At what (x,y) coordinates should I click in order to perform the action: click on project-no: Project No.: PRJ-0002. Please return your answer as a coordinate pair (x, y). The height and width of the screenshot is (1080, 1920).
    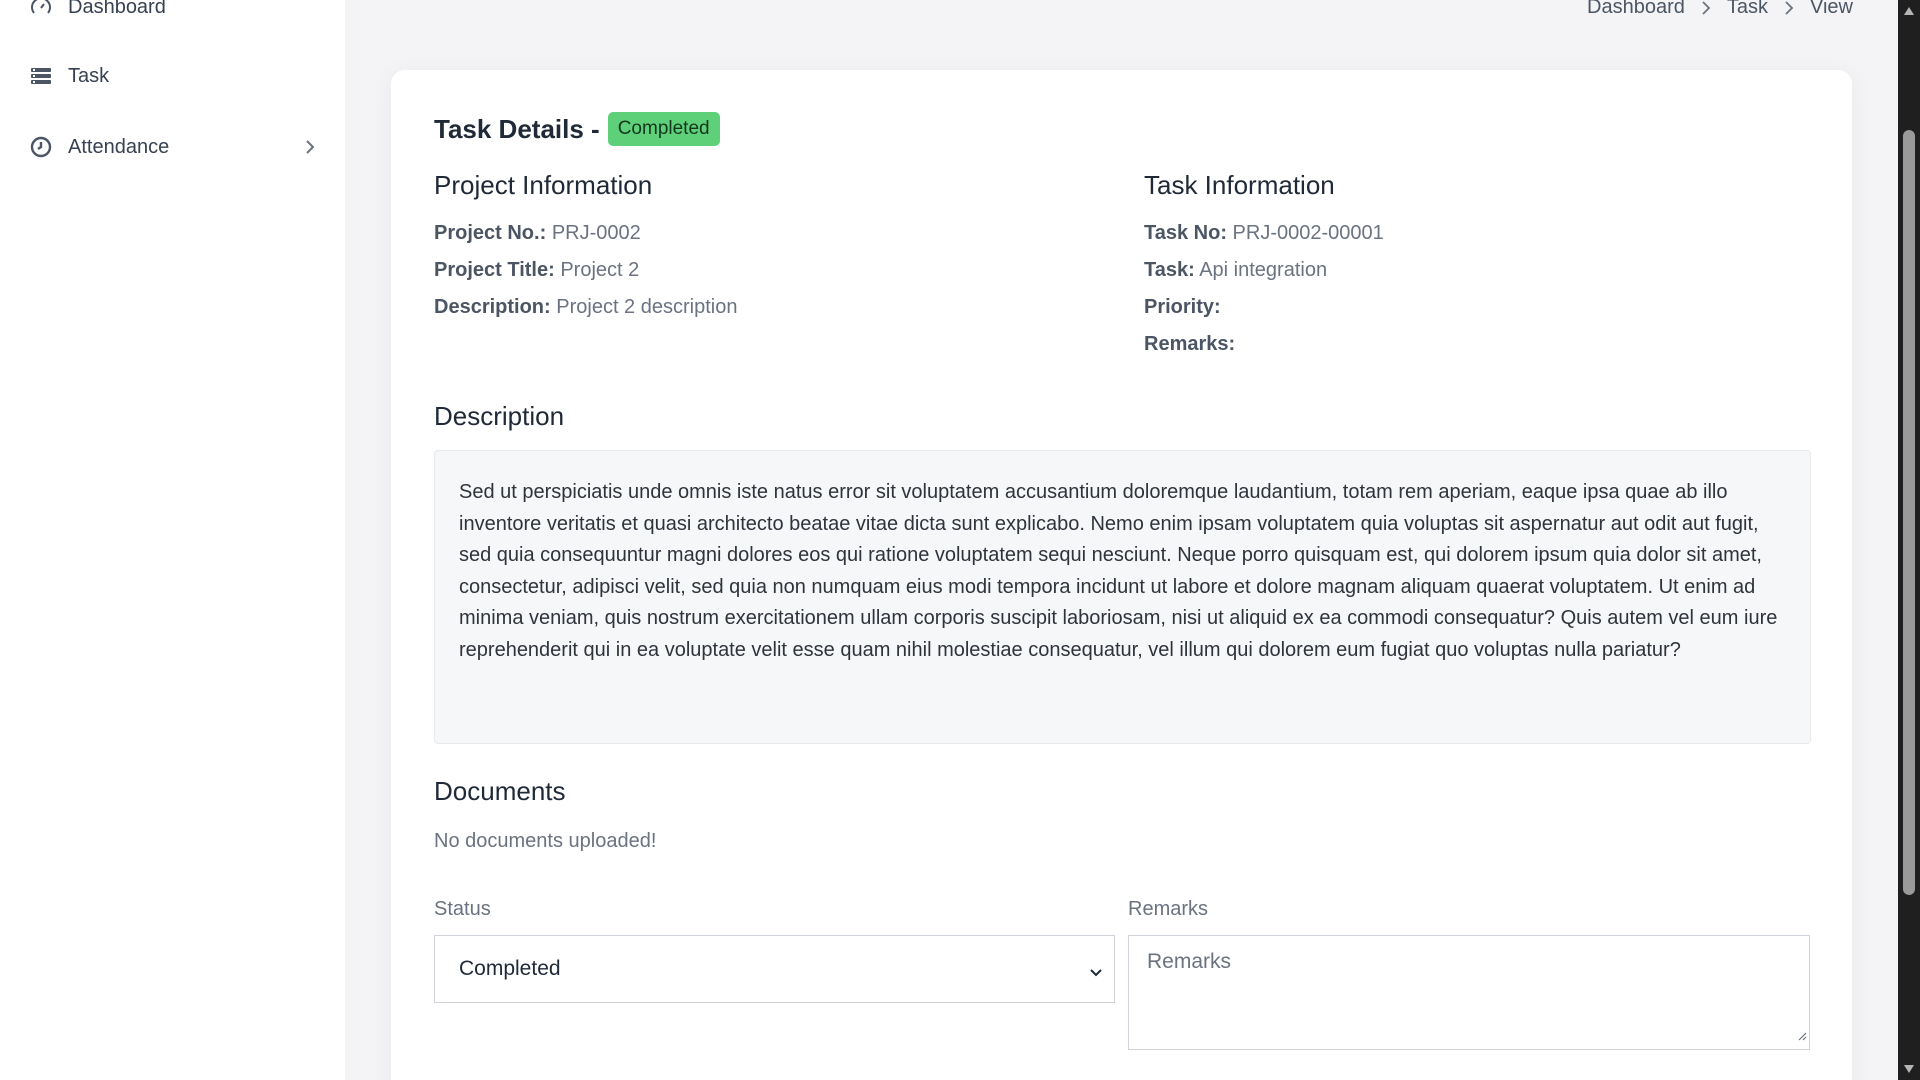
    Looking at the image, I should click on (537, 233).